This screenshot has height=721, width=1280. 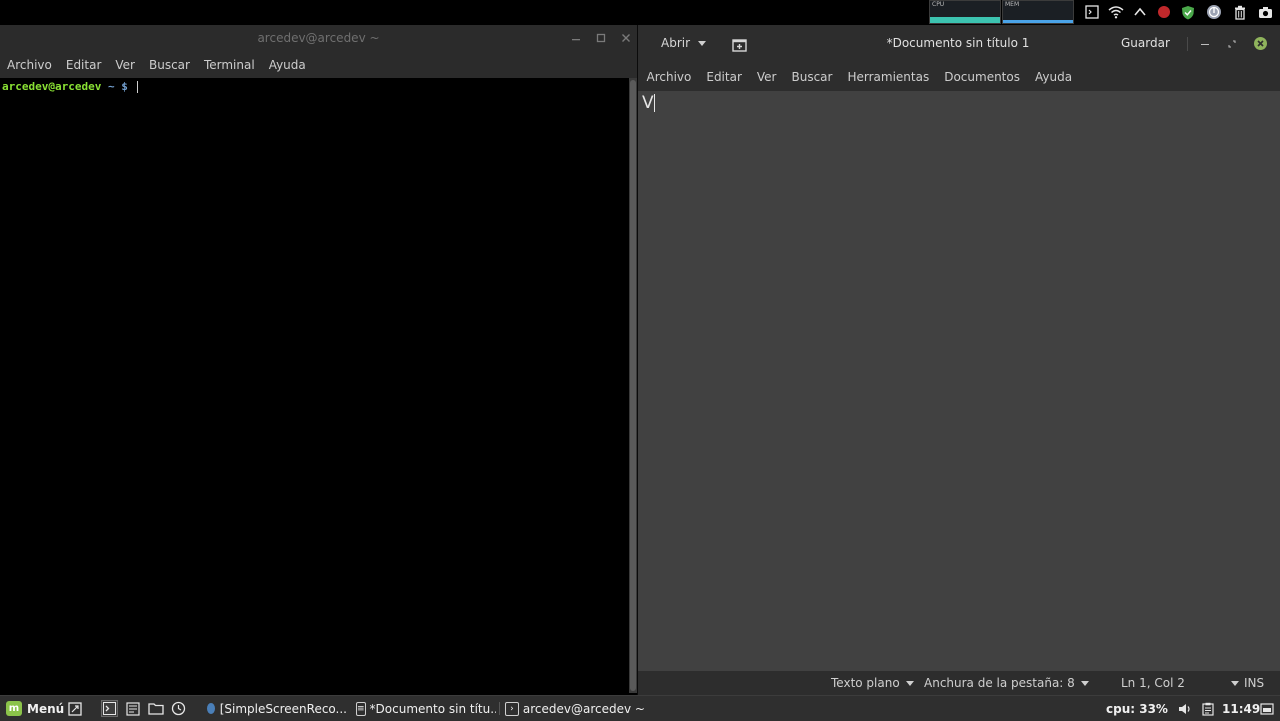 What do you see at coordinates (766, 77) in the screenshot?
I see `editor-menu-ver: Ver` at bounding box center [766, 77].